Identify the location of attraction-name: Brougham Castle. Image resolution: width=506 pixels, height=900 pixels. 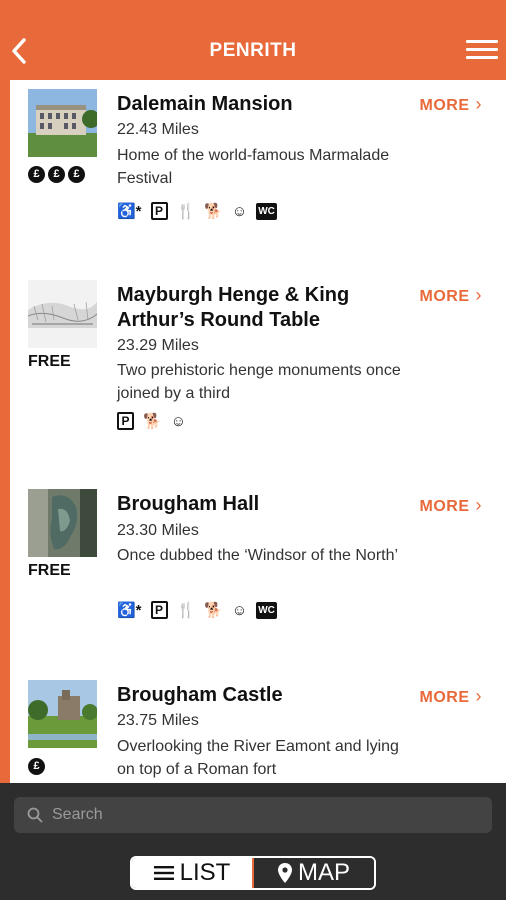
(200, 695).